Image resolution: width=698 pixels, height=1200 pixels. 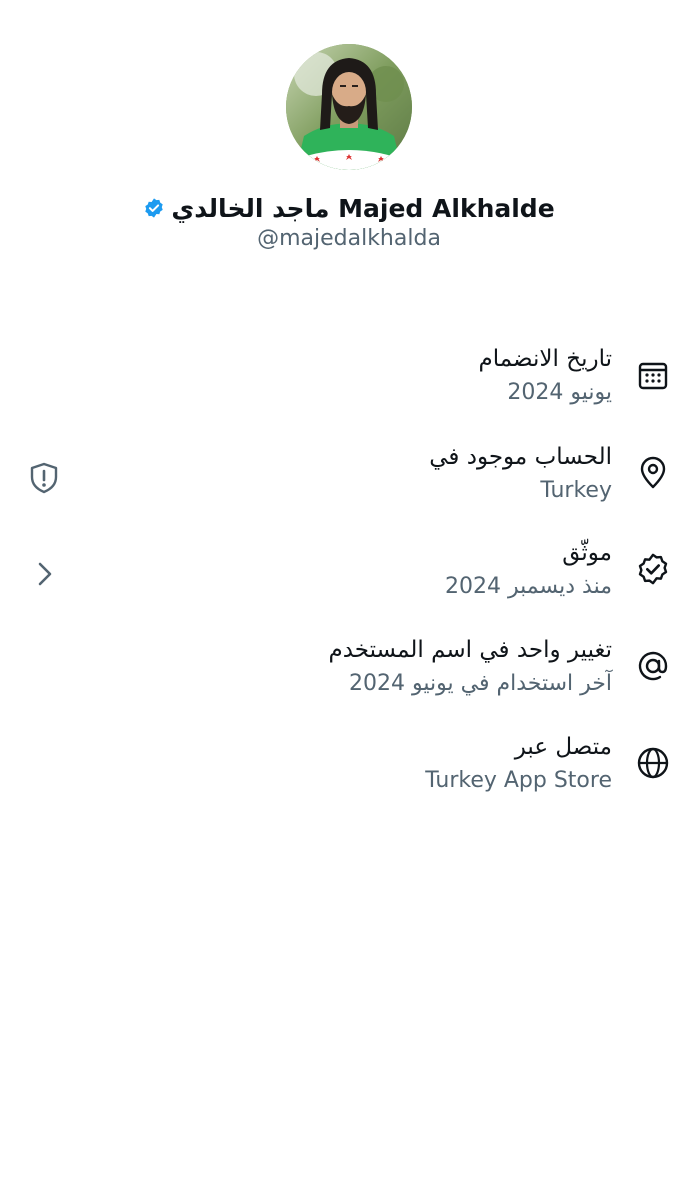 What do you see at coordinates (363, 208) in the screenshot?
I see `display-name: ماجد الخالدي Majed Alkhalde` at bounding box center [363, 208].